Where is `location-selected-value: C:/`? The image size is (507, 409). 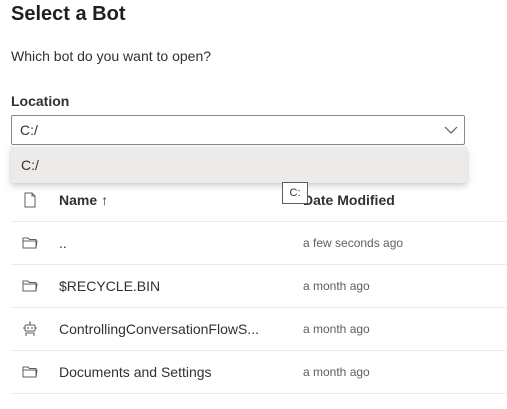
location-selected-value: C:/ is located at coordinates (29, 130).